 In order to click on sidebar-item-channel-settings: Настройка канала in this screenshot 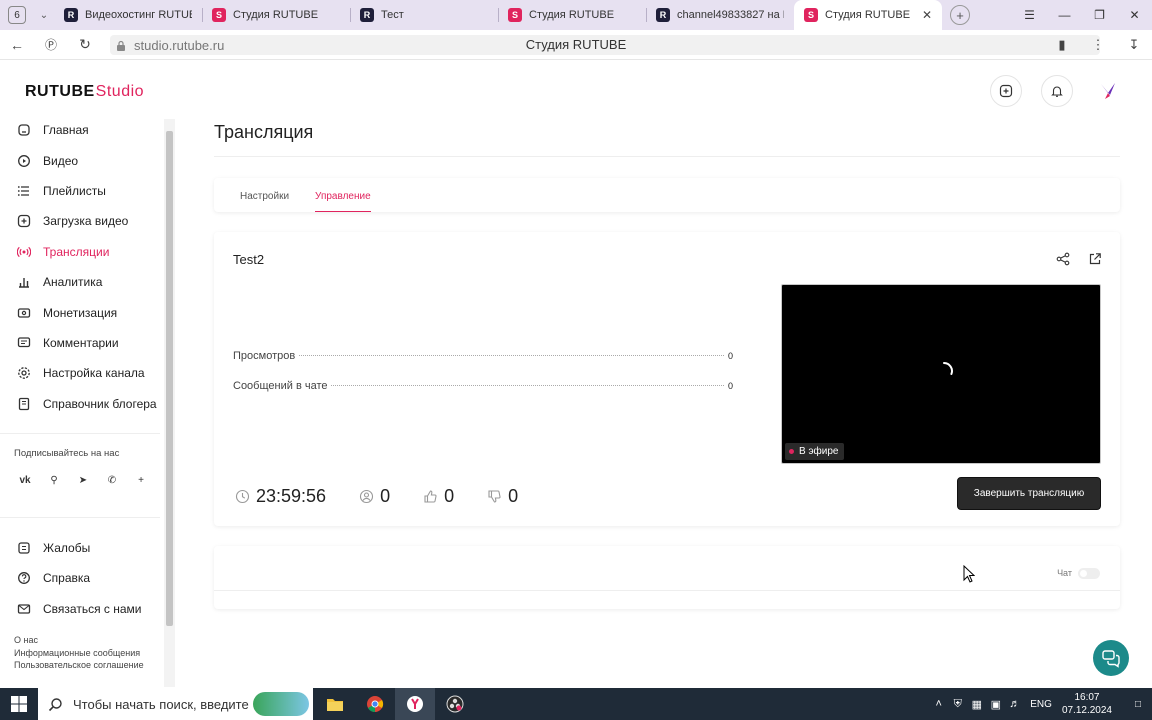, I will do `click(88, 373)`.